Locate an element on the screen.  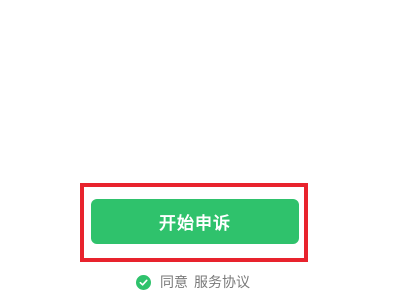
start-appeal-label: 开始申诉 is located at coordinates (195, 224).